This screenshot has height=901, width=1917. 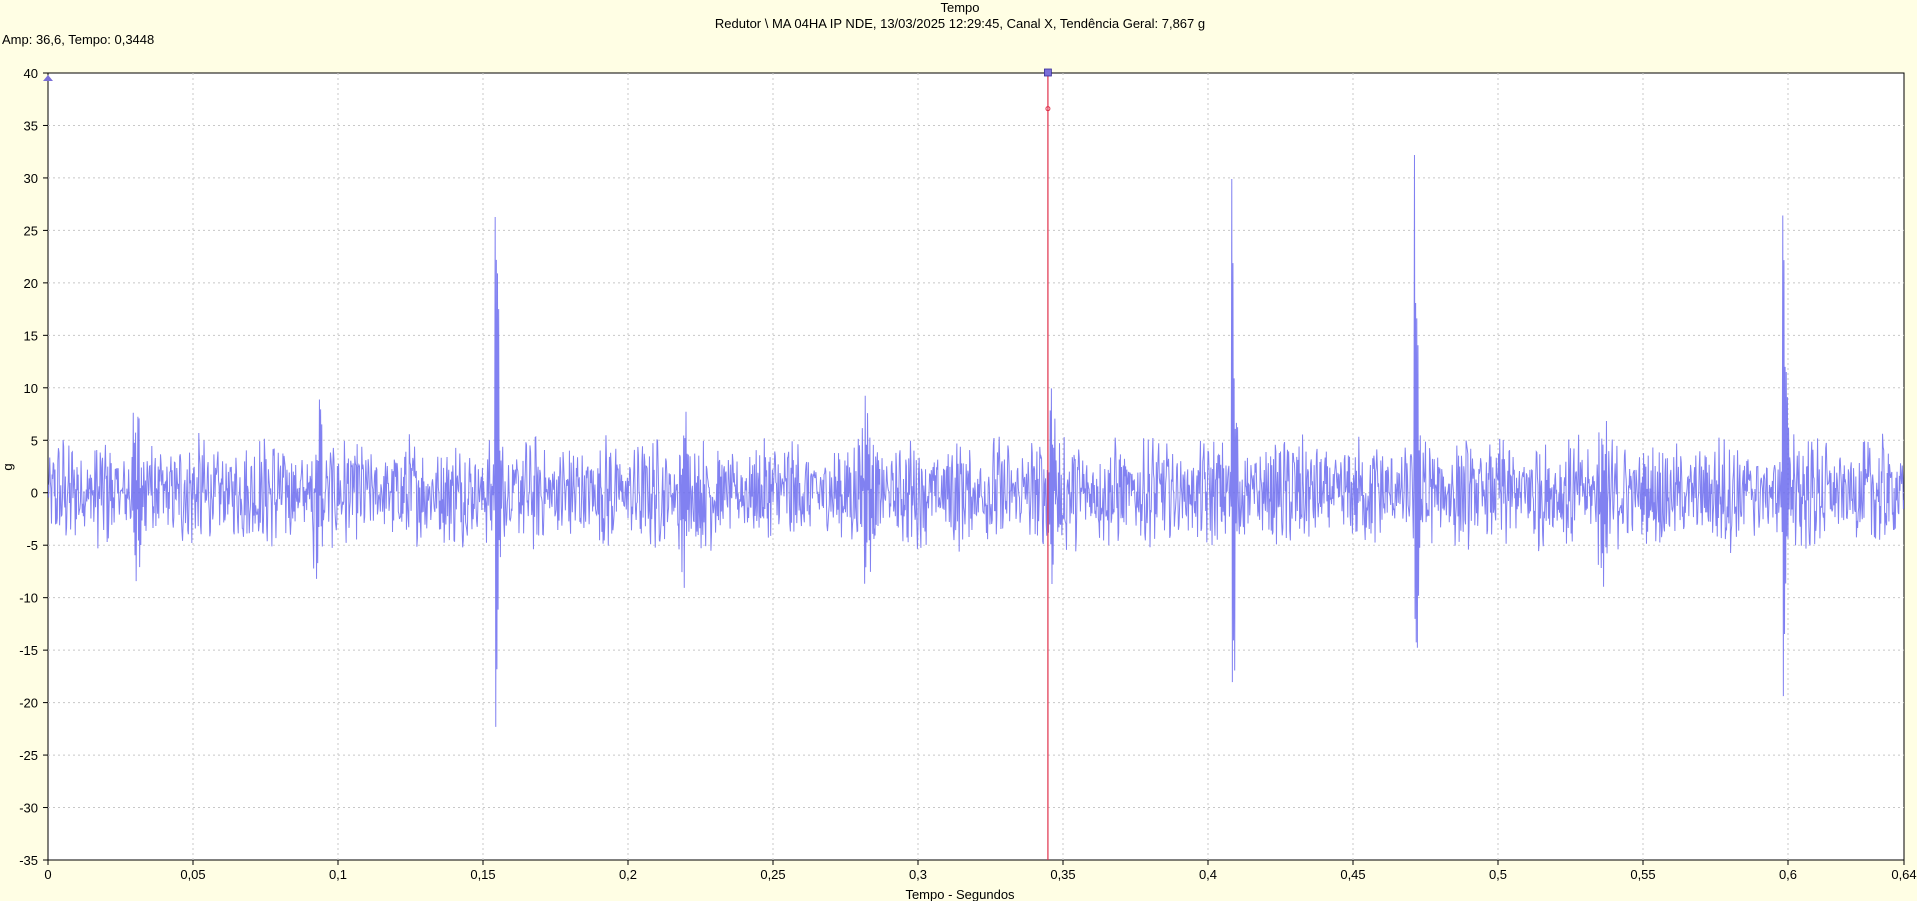 What do you see at coordinates (31, 388) in the screenshot?
I see `y-tick-label: 10` at bounding box center [31, 388].